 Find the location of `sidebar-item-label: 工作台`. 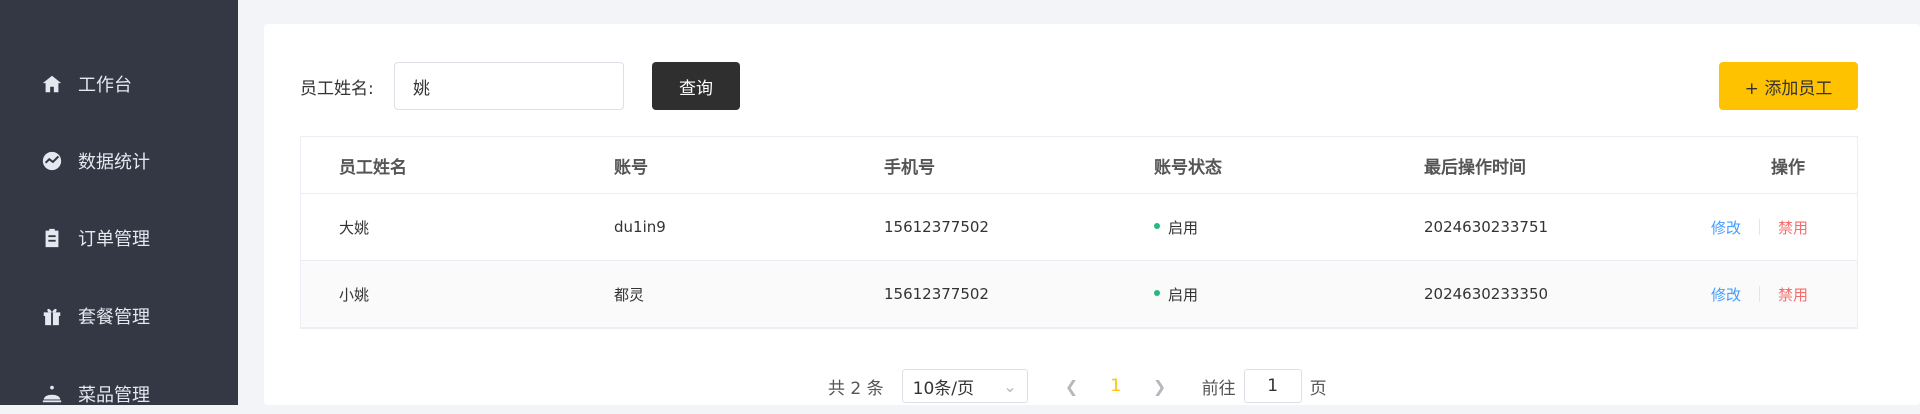

sidebar-item-label: 工作台 is located at coordinates (105, 85).